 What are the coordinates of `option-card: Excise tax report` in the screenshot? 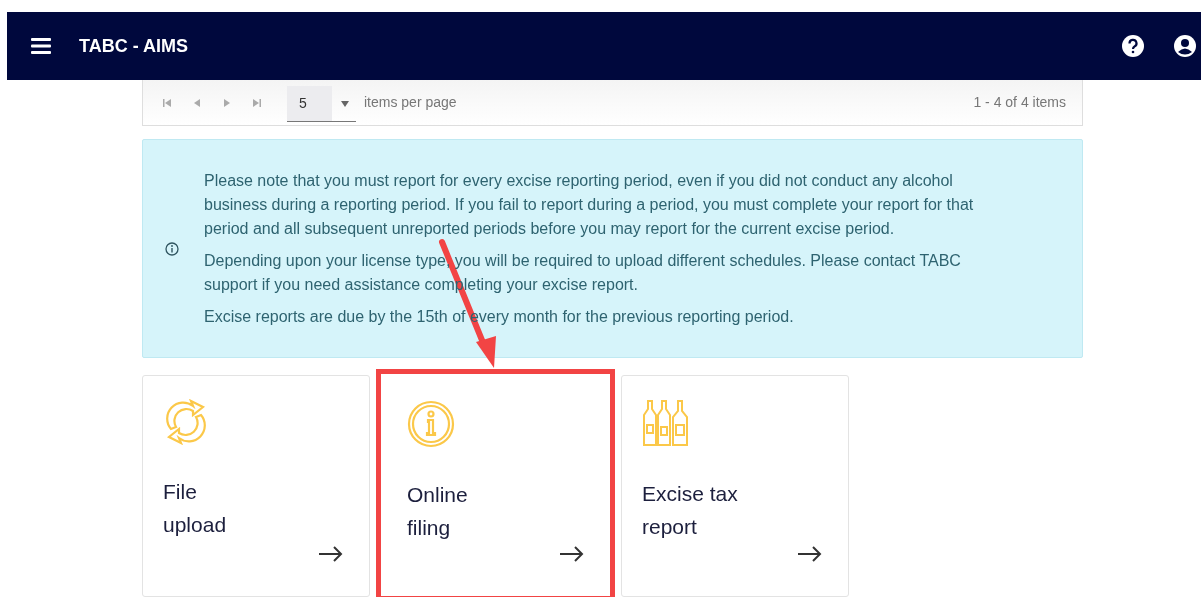 It's located at (735, 486).